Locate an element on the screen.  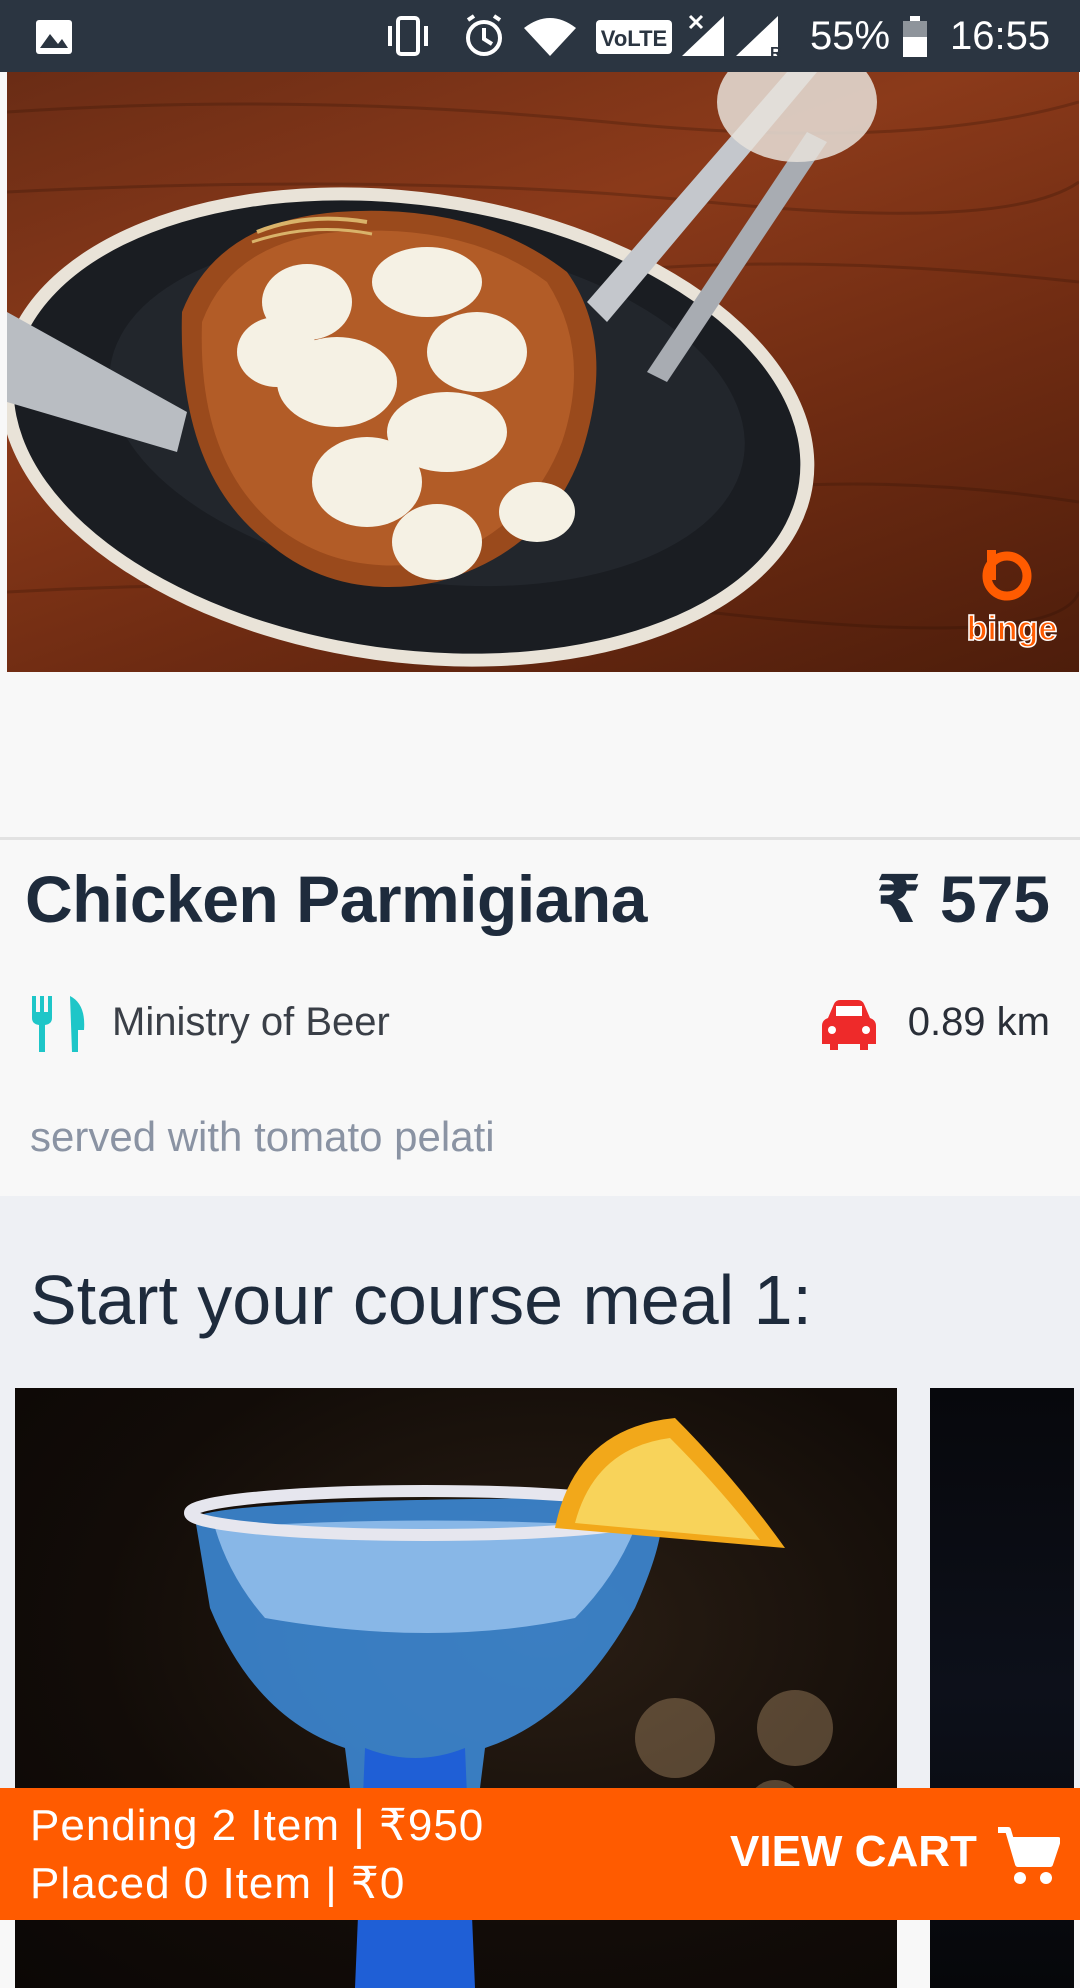
distance: 0.89 km is located at coordinates (978, 1022).